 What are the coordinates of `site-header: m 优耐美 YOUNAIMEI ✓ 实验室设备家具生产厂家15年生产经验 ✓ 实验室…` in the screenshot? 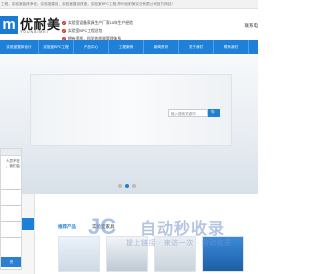 It's located at (129, 25).